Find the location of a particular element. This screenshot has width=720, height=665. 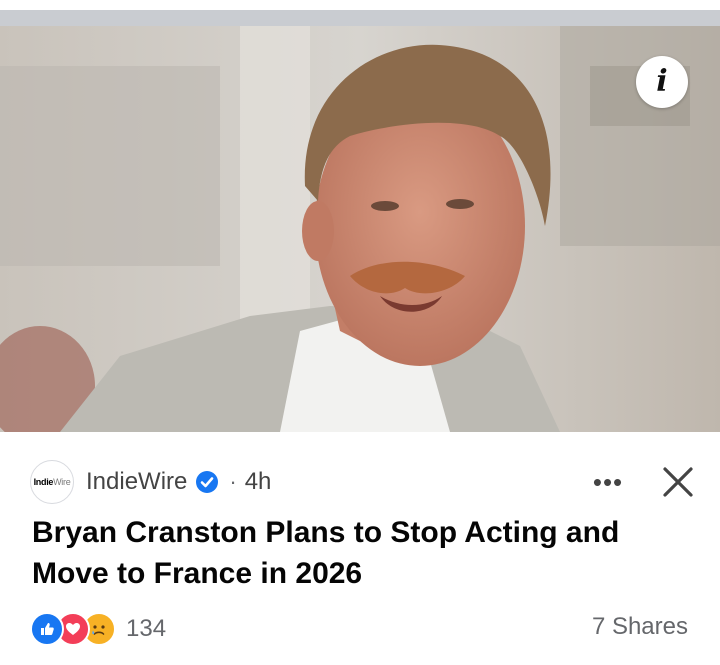

top-band is located at coordinates (360, 5).